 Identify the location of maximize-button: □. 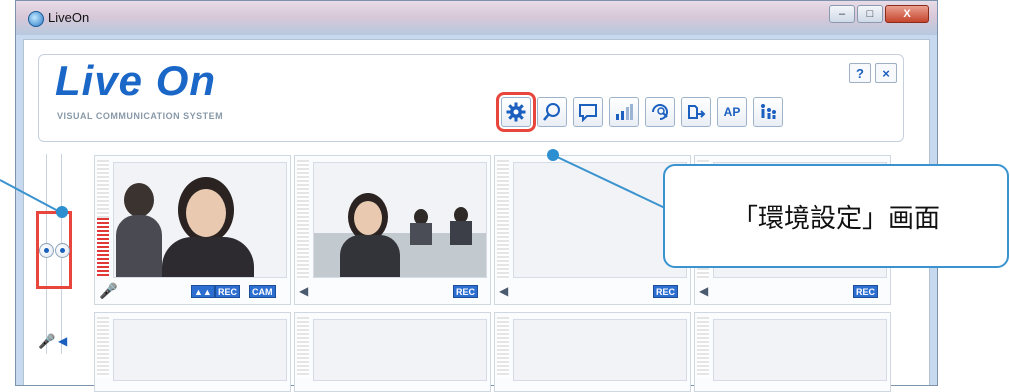
(870, 14).